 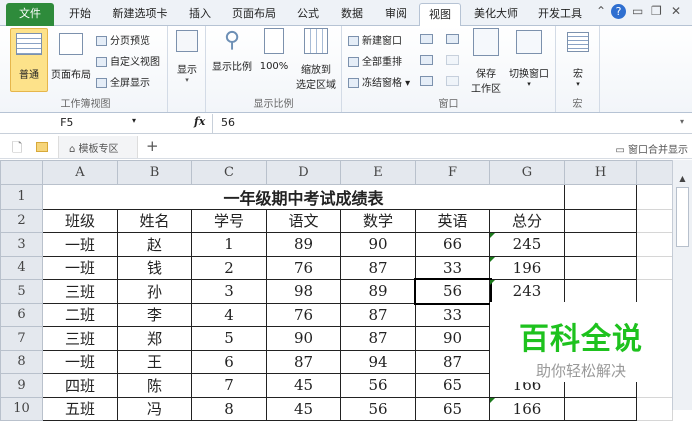 What do you see at coordinates (452, 267) in the screenshot?
I see `cell: 33` at bounding box center [452, 267].